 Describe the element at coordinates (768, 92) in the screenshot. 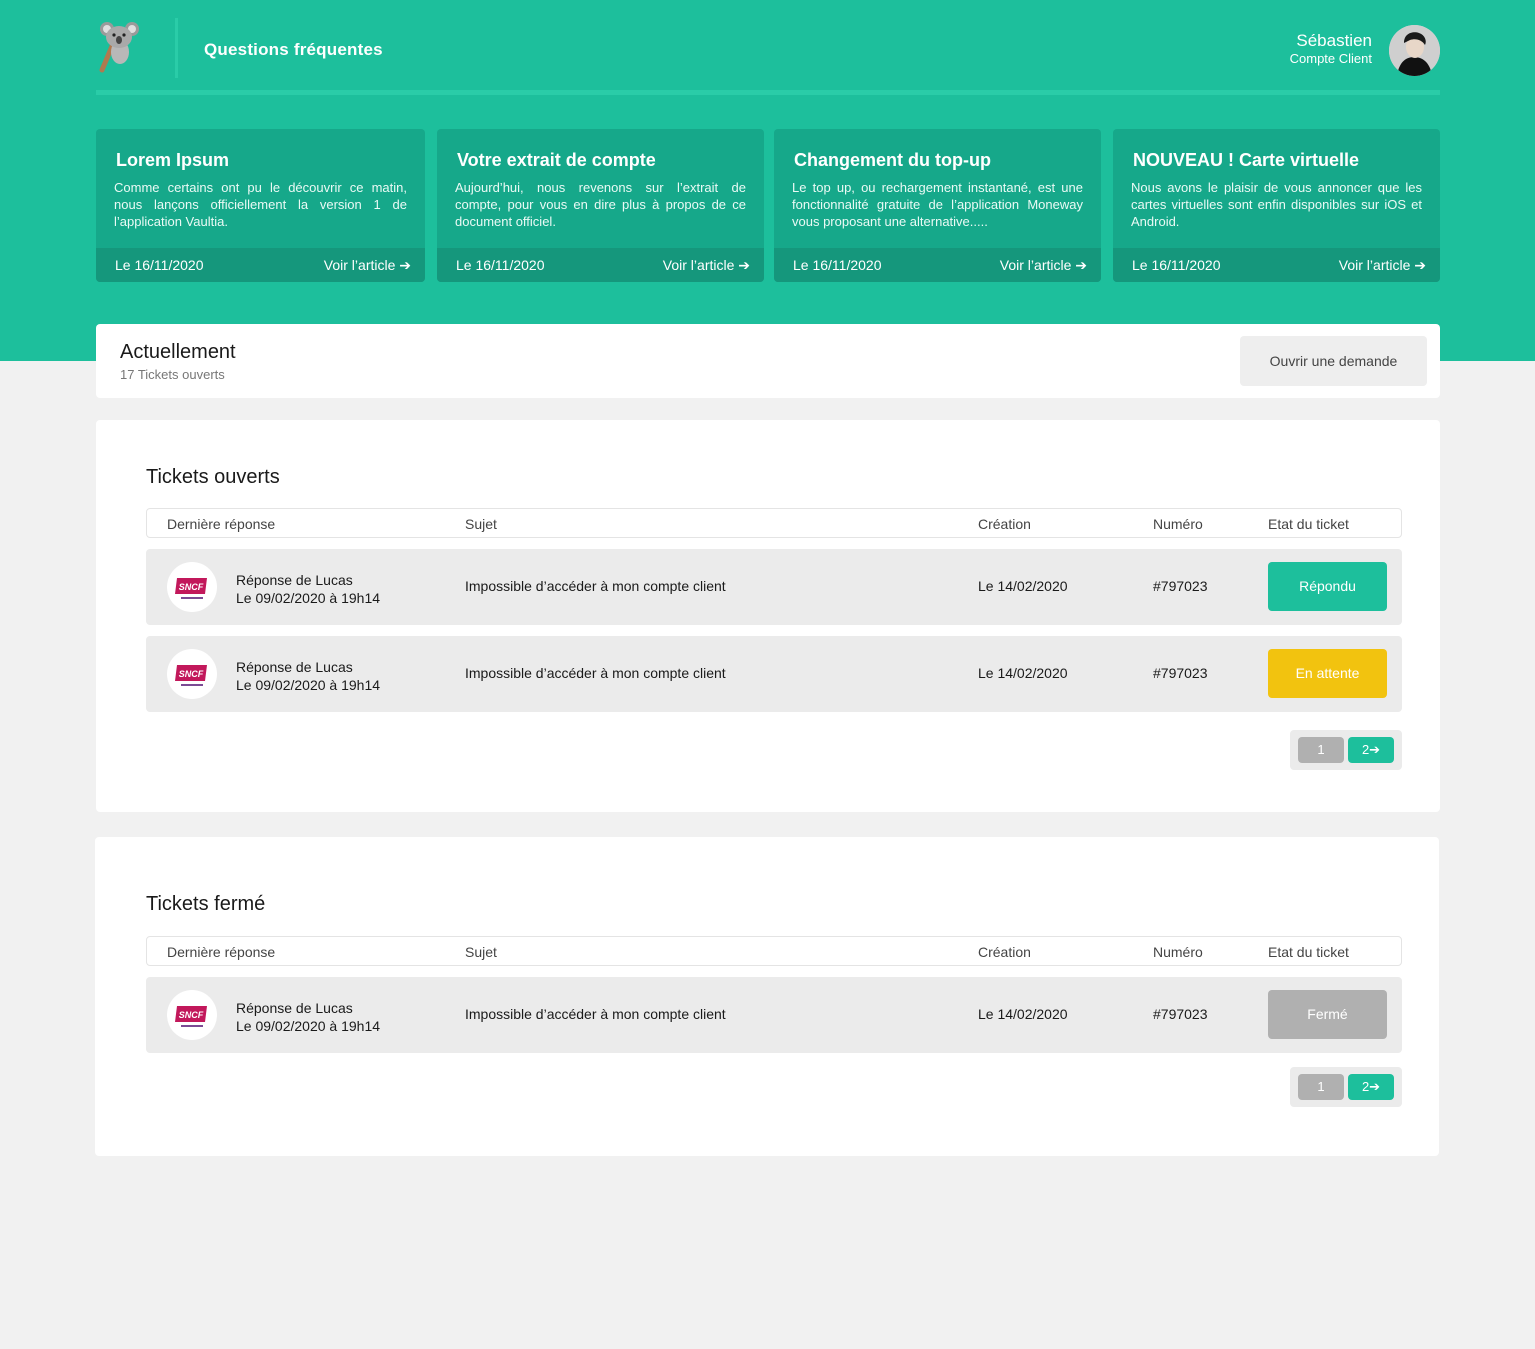

I see `header-underline` at that location.